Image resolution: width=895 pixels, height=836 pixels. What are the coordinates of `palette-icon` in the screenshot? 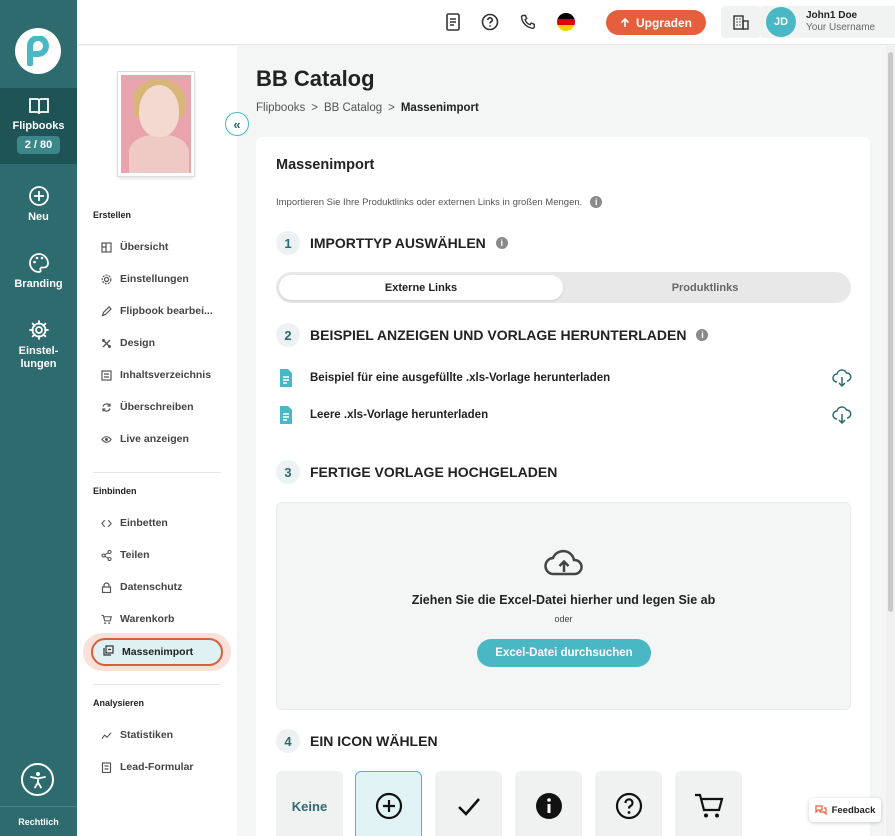 It's located at (38, 263).